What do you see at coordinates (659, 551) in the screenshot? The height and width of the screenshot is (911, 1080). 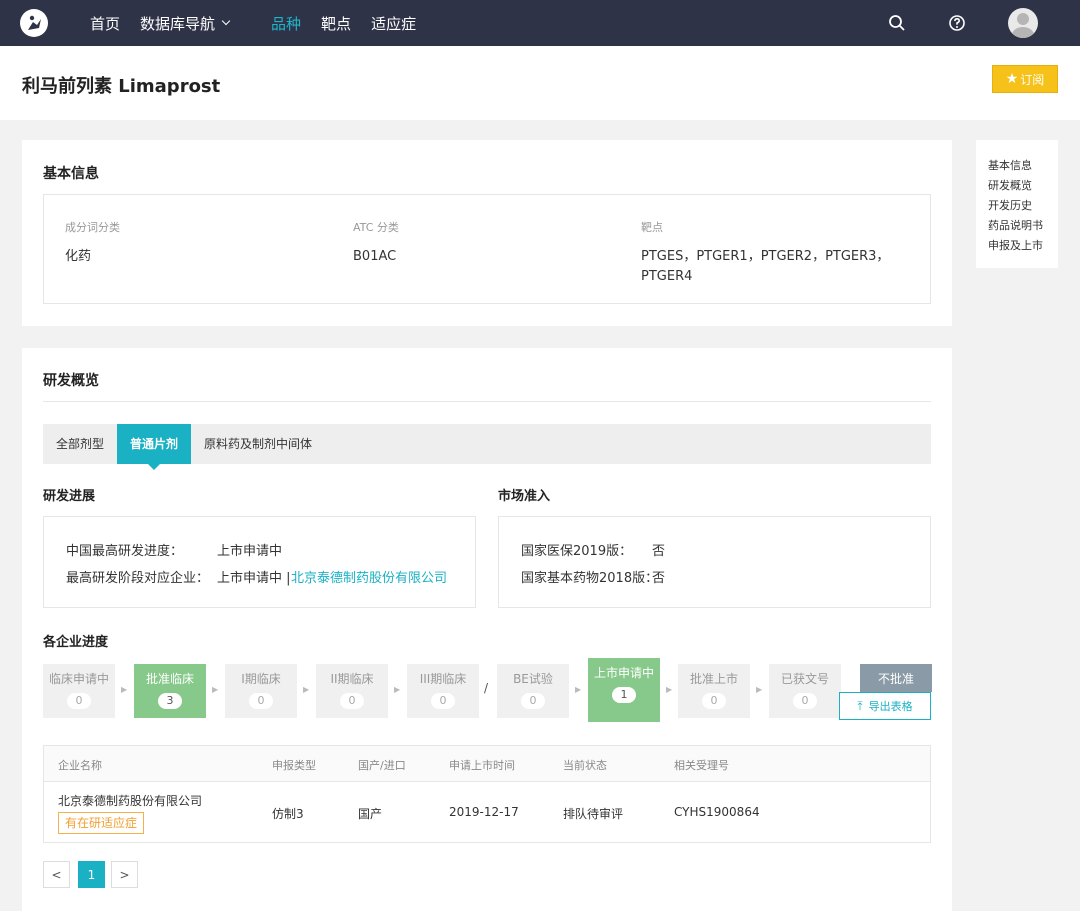 I see `insurance-value: 否` at bounding box center [659, 551].